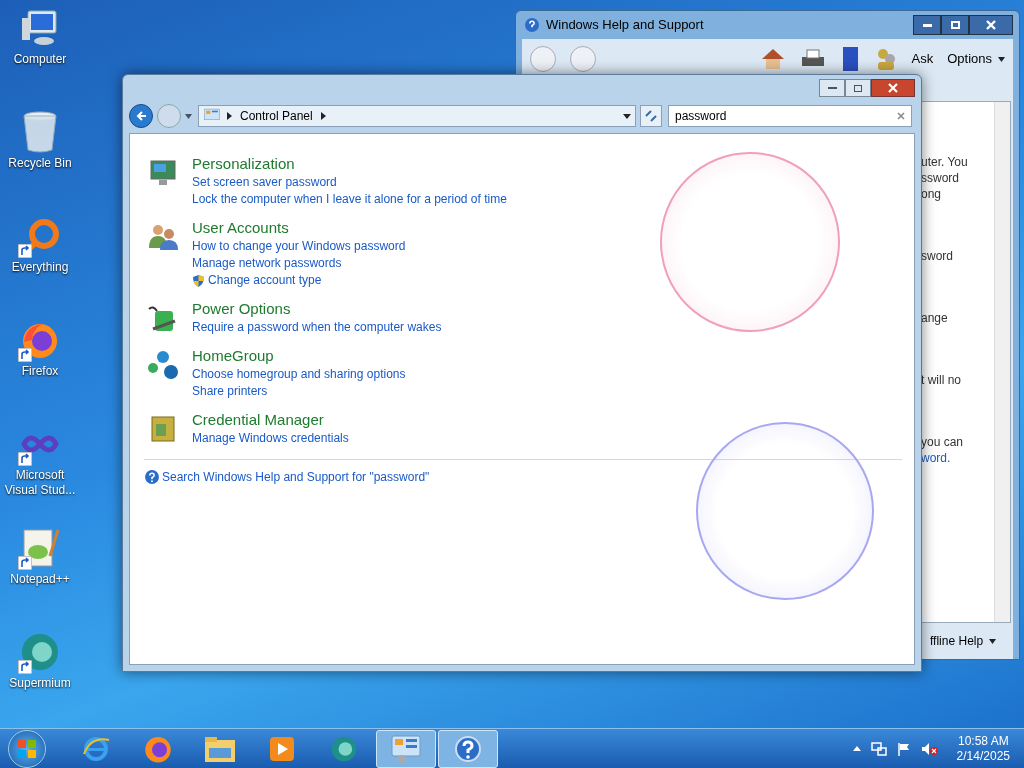  I want to click on task-link: Require a password when the computer wakes, so click(317, 327).